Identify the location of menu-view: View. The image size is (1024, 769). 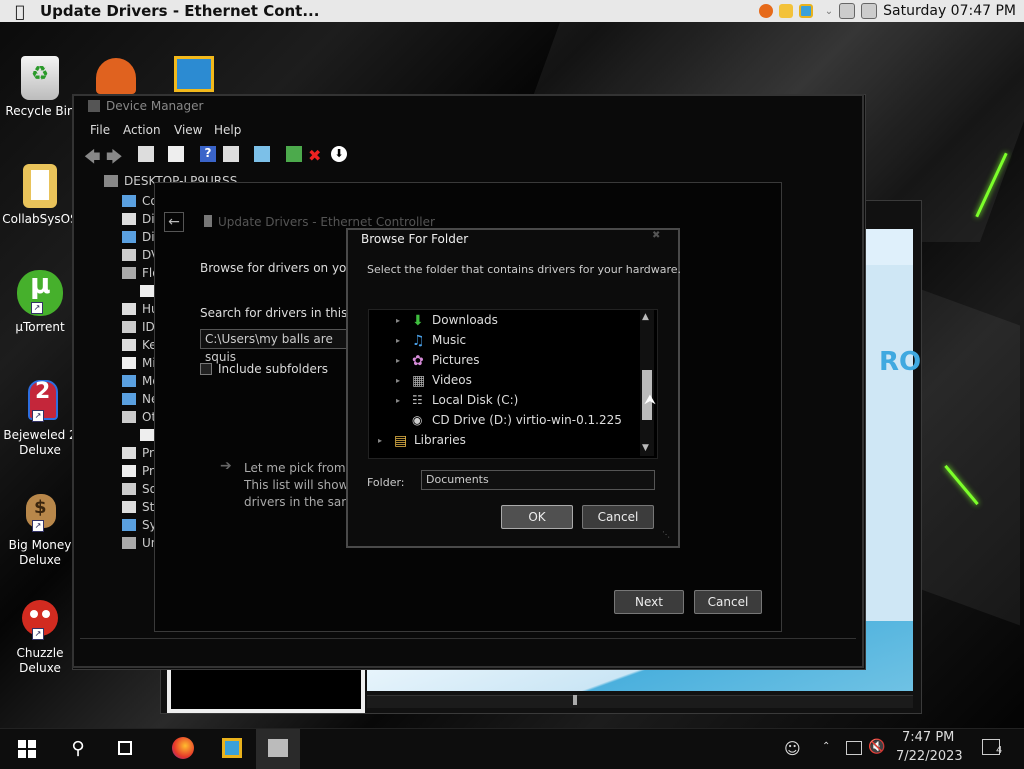
(188, 130).